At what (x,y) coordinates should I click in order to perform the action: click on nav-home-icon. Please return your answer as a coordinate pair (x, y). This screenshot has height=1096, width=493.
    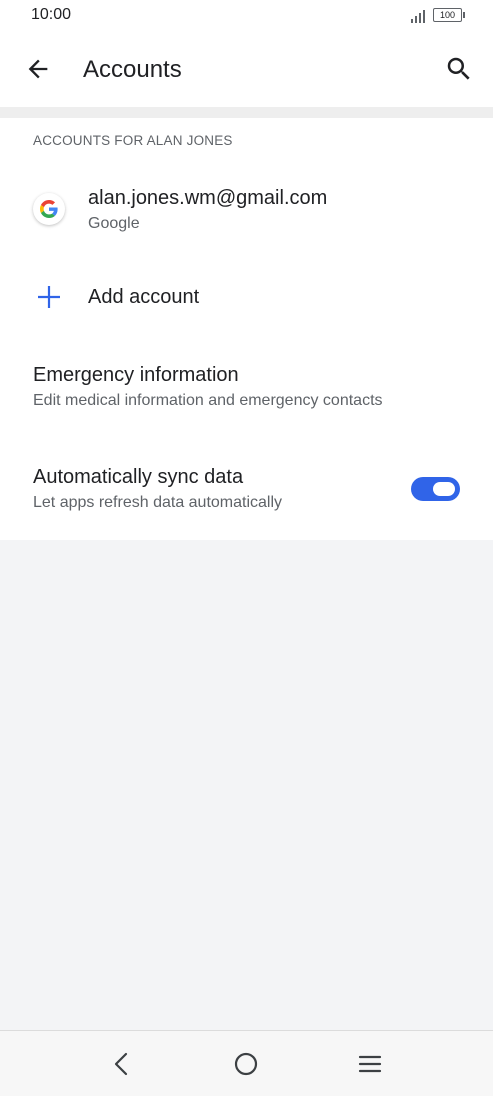
    Looking at the image, I should click on (246, 1064).